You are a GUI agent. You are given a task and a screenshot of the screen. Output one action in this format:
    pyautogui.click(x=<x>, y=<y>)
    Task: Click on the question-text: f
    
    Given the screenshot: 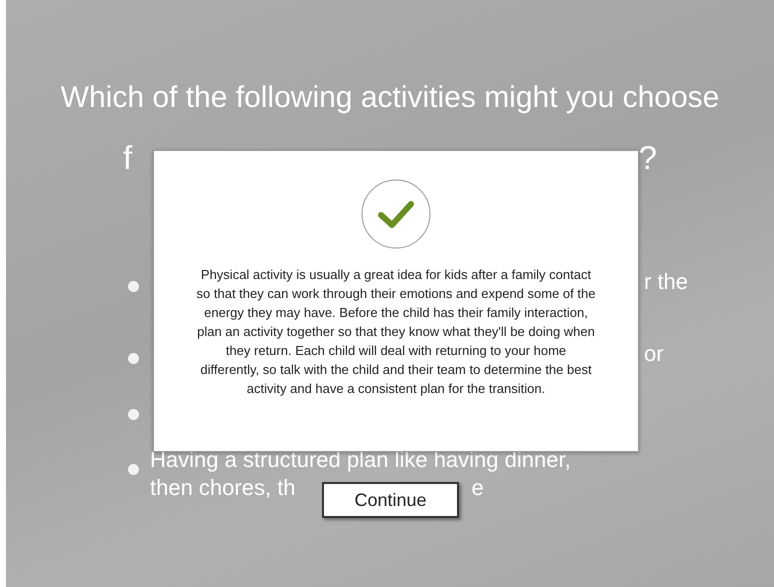 What is the action you would take?
    pyautogui.click(x=127, y=158)
    